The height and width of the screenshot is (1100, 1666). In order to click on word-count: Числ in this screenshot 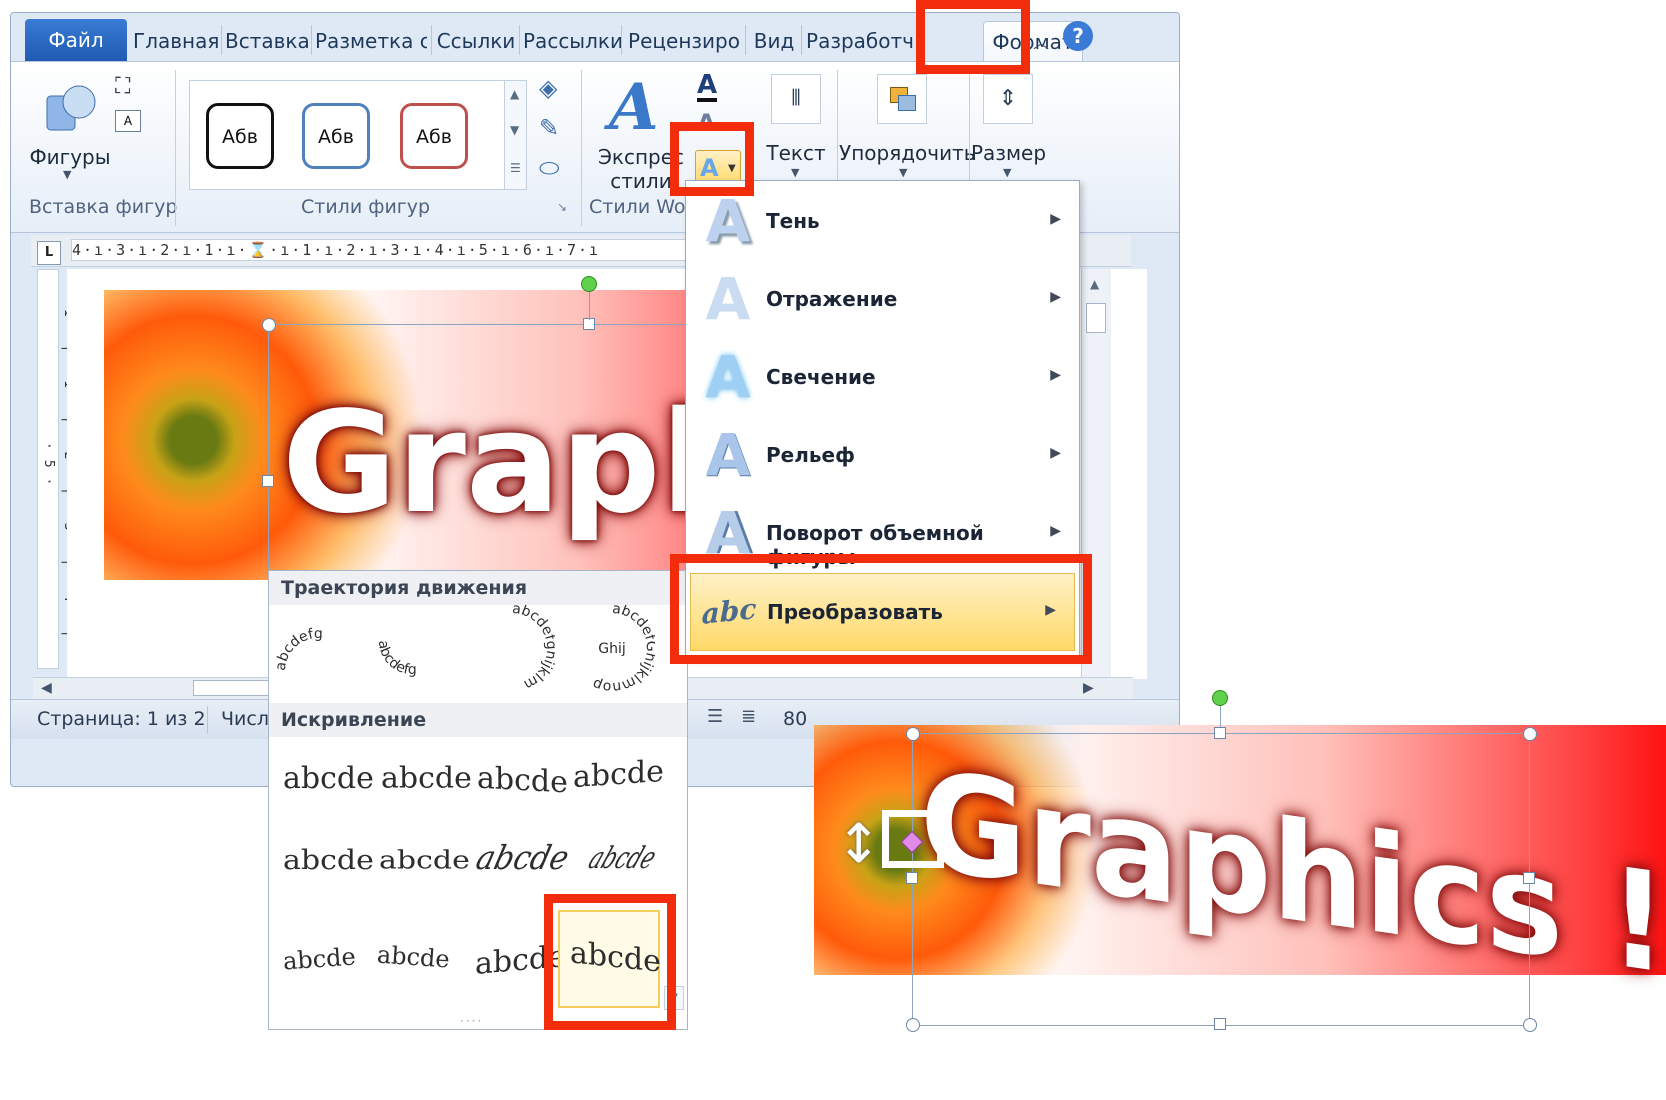, I will do `click(245, 719)`.